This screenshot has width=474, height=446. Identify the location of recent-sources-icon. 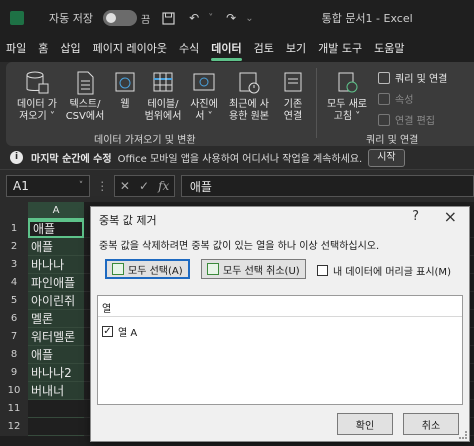
(249, 83).